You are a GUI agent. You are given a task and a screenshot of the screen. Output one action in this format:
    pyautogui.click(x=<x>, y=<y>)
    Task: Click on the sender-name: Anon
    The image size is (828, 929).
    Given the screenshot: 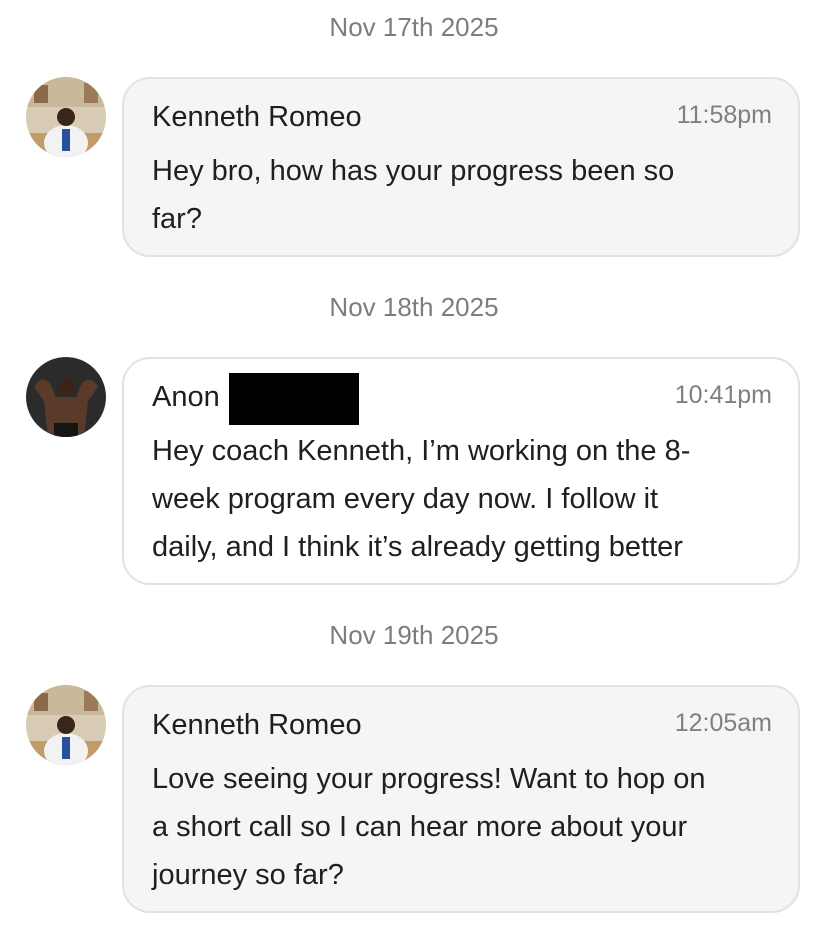 What is the action you would take?
    pyautogui.click(x=186, y=397)
    